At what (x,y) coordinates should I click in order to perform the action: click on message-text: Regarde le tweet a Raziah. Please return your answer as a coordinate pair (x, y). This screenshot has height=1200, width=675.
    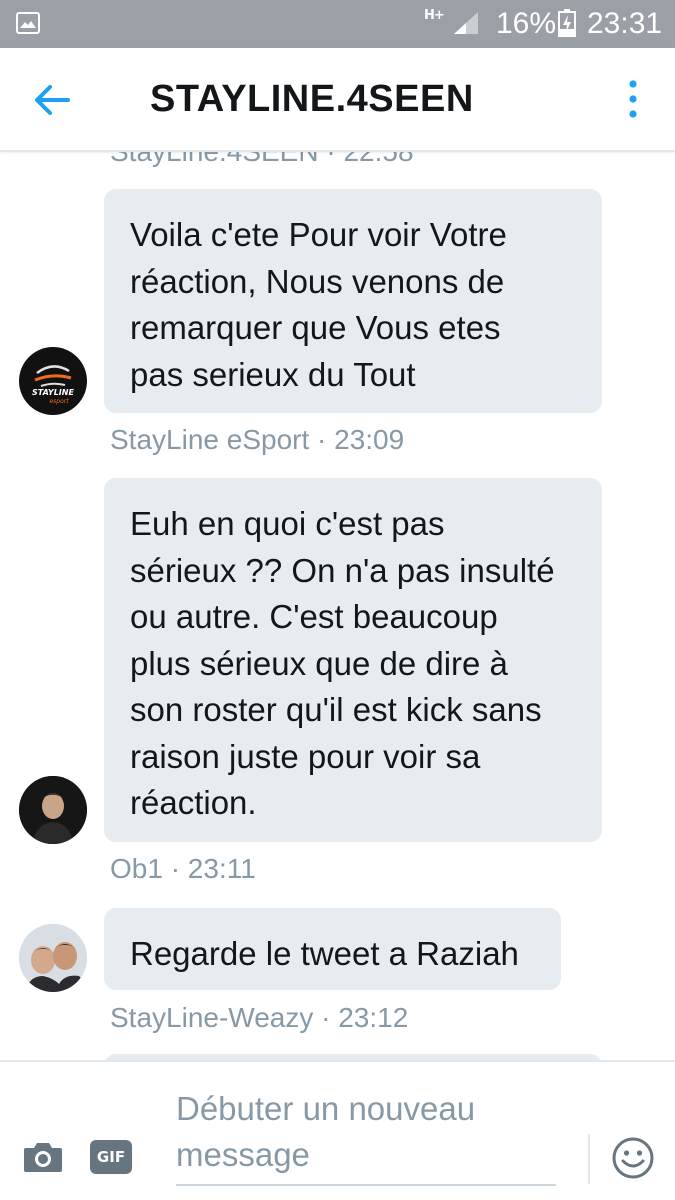
    Looking at the image, I should click on (324, 953).